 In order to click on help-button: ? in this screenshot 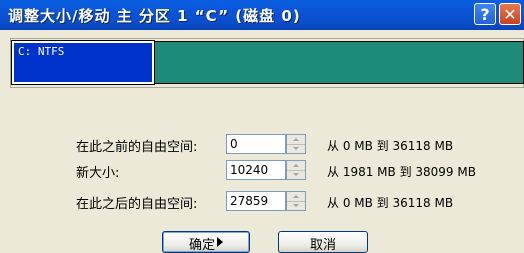, I will do `click(485, 14)`.